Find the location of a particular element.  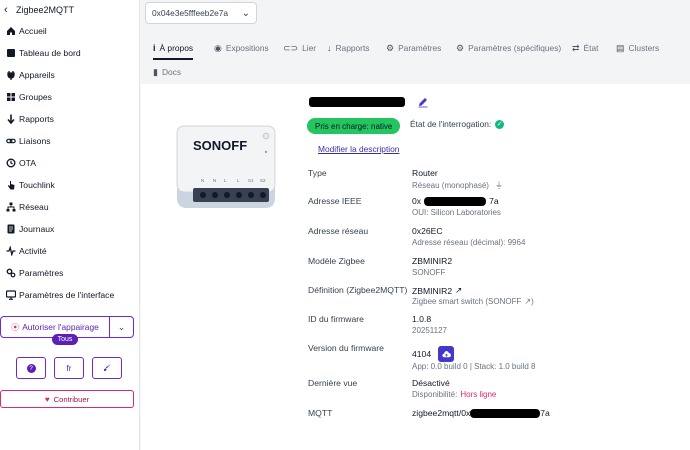

field-label: Modèle Zigbee is located at coordinates (336, 261).